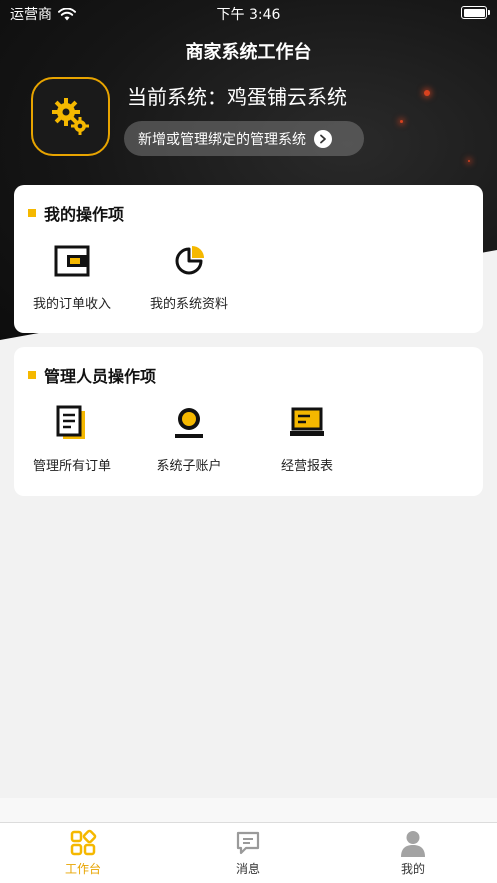 This screenshot has height=883, width=497. I want to click on my-operations-title-text: 我的操作项, so click(84, 214).